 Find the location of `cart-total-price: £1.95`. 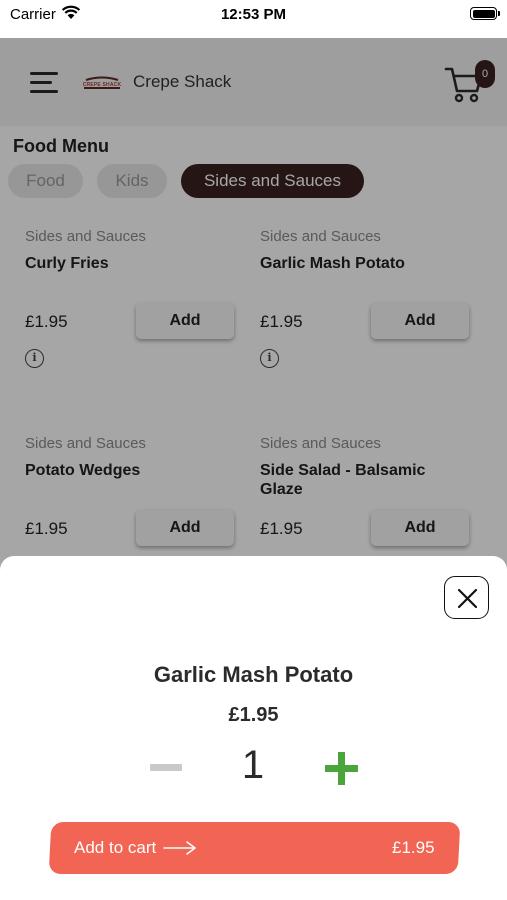

cart-total-price: £1.95 is located at coordinates (413, 847).